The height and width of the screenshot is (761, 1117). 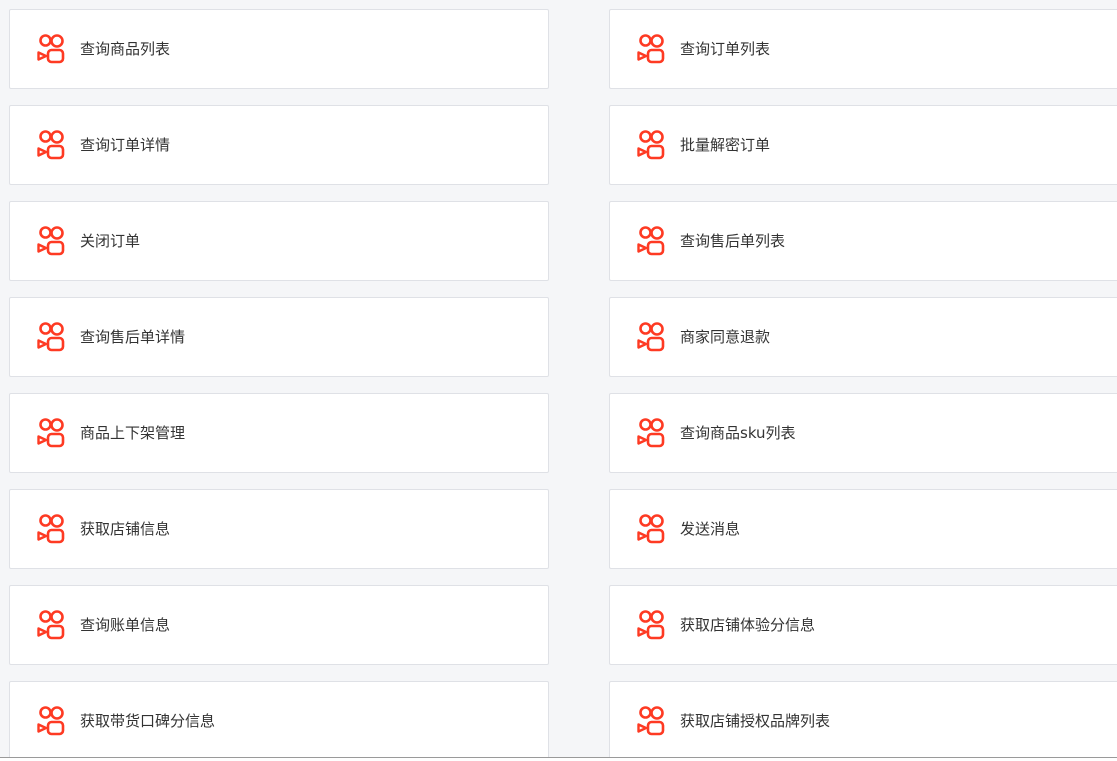 I want to click on card-close-order: 关闭订单, so click(x=279, y=241).